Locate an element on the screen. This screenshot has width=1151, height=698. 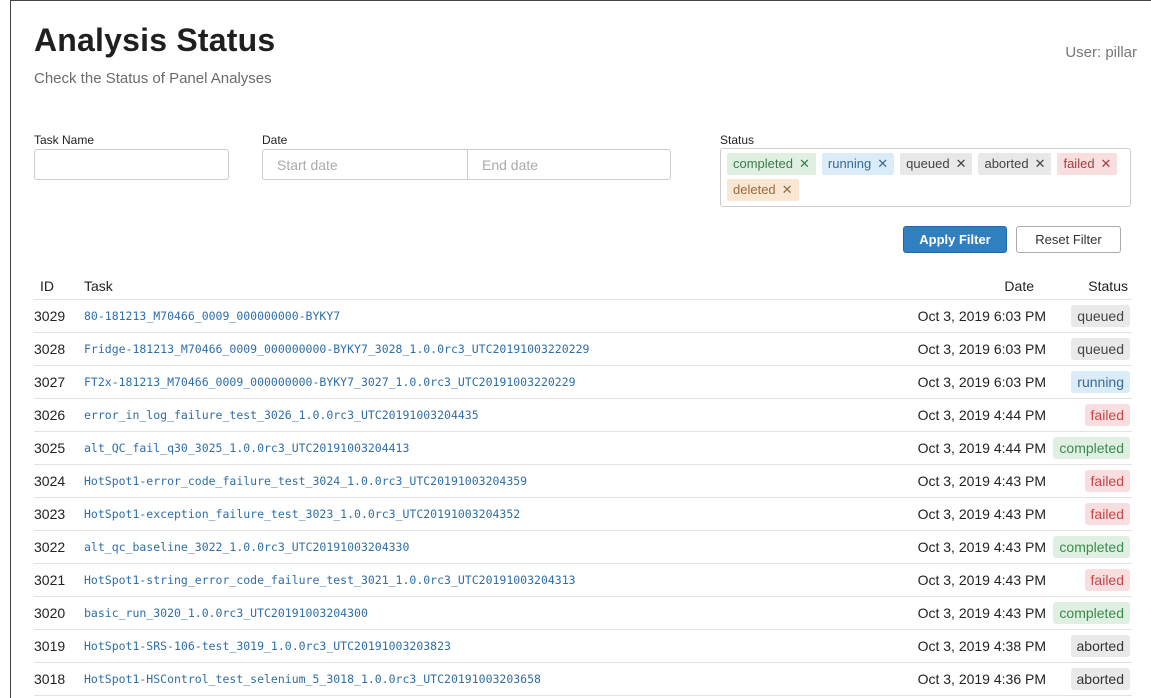
status-tag-deleted: deleted ✕ is located at coordinates (763, 190).